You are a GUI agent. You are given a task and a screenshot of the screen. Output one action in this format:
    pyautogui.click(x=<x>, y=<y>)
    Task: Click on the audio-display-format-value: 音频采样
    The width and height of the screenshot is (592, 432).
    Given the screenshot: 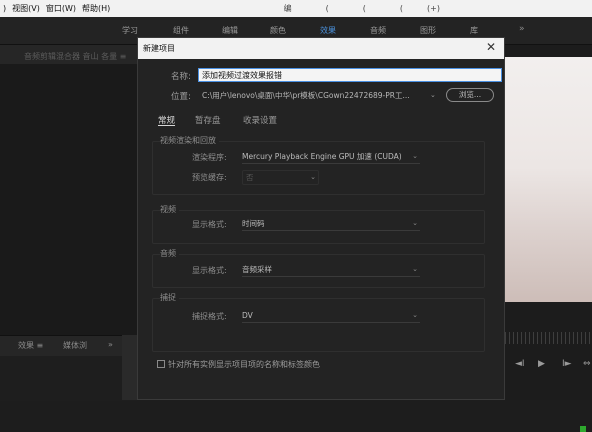 What is the action you would take?
    pyautogui.click(x=257, y=269)
    